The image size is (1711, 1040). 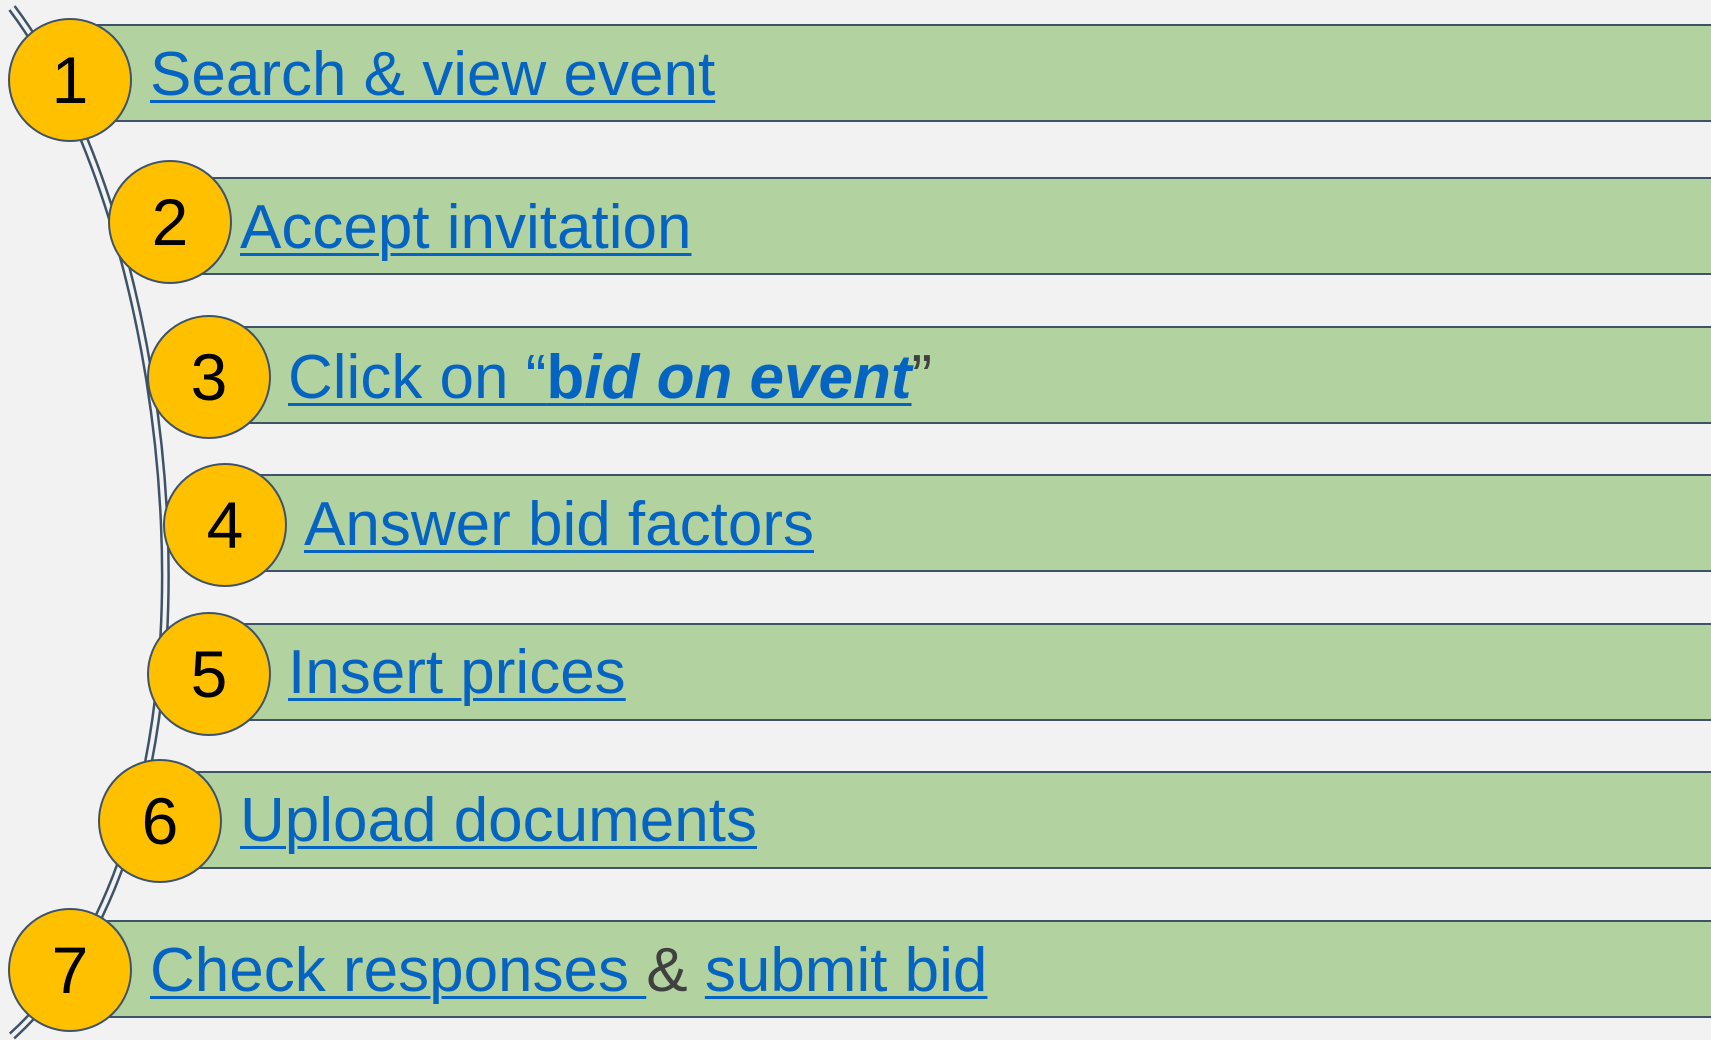 I want to click on step-1-link: Search & view event, so click(x=432, y=74).